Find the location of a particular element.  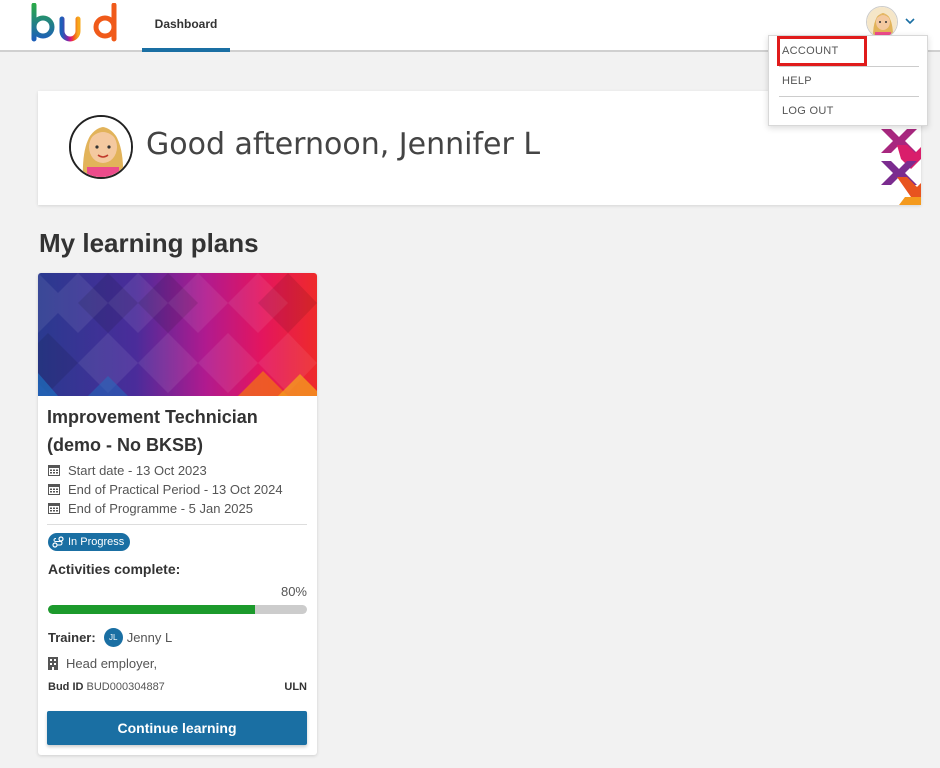

employer-name: Head employer, is located at coordinates (112, 663).